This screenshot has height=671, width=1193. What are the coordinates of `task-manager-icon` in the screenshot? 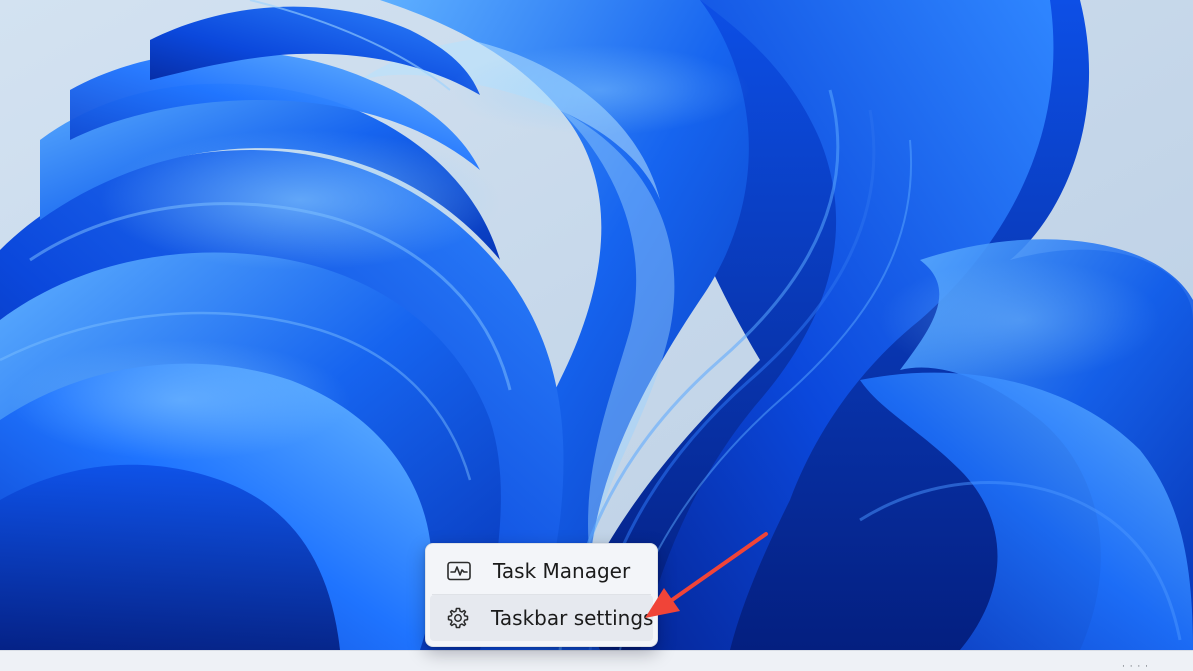 It's located at (459, 571).